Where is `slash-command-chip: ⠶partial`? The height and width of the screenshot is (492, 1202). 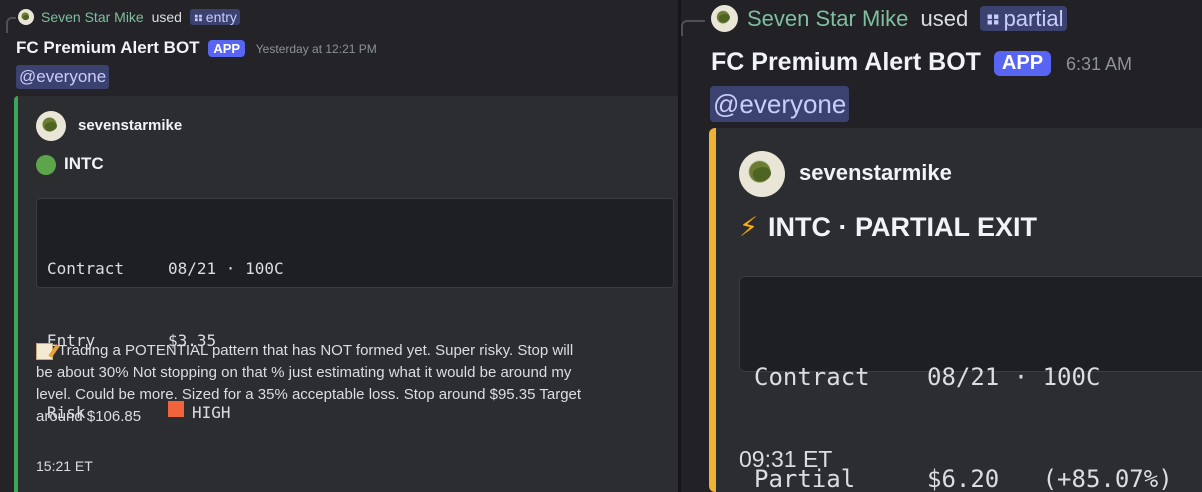
slash-command-chip: ⠶partial is located at coordinates (1024, 18).